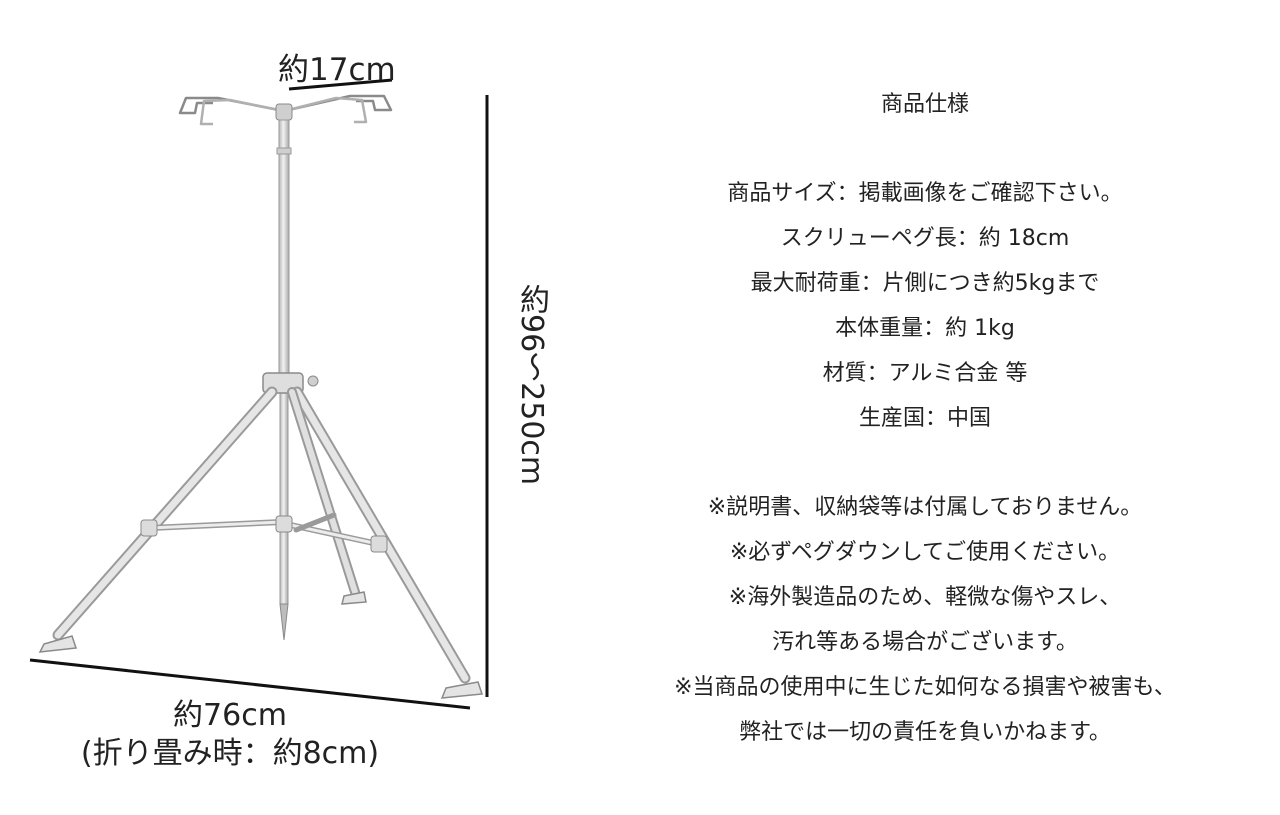  What do you see at coordinates (284, 112) in the screenshot?
I see `top-joint` at bounding box center [284, 112].